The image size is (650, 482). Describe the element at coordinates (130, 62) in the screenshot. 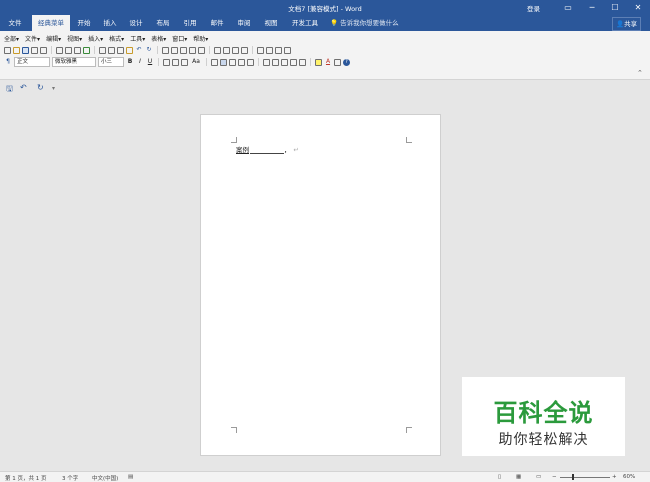

I see `bold-button: B` at that location.